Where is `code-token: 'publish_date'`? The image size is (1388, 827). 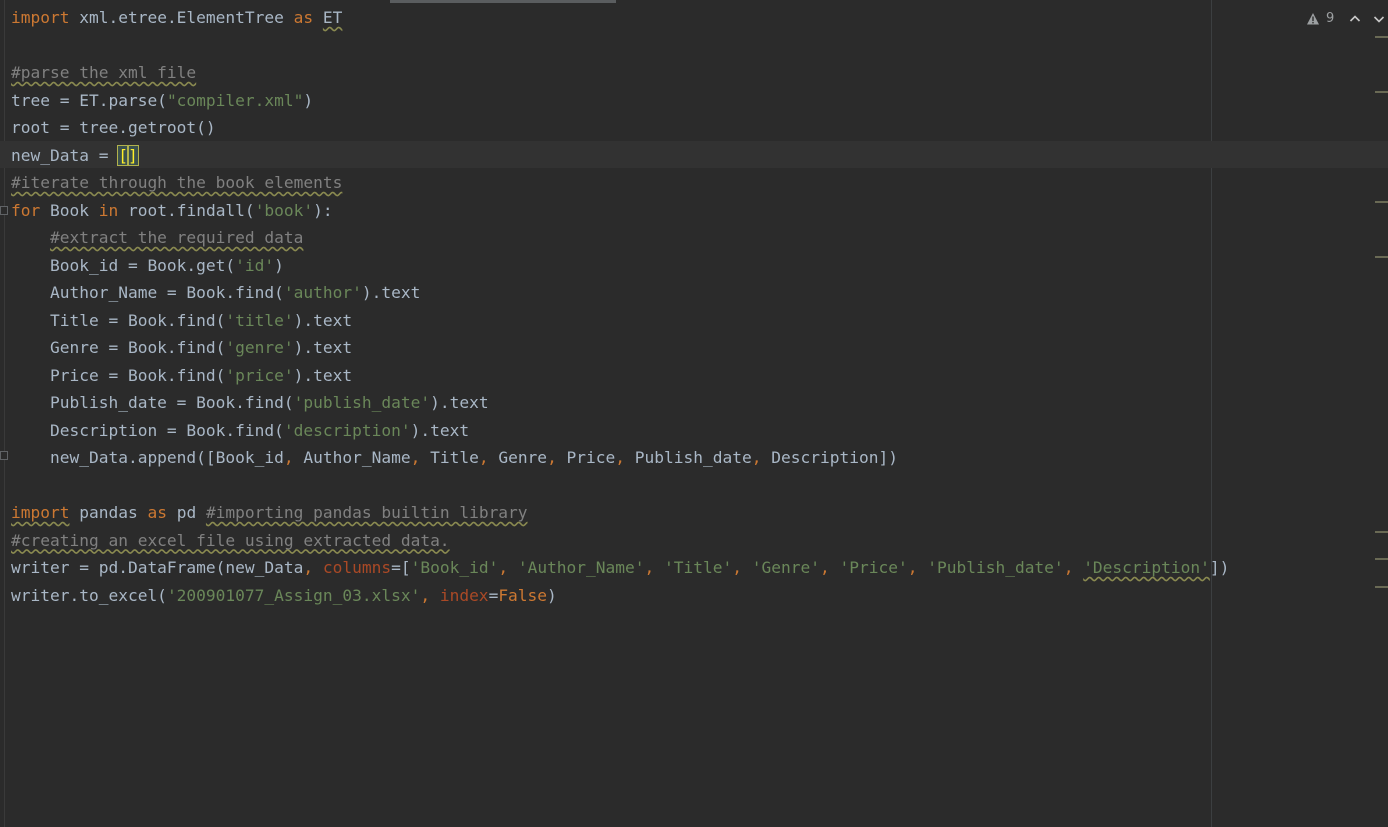
code-token: 'publish_date' is located at coordinates (362, 402).